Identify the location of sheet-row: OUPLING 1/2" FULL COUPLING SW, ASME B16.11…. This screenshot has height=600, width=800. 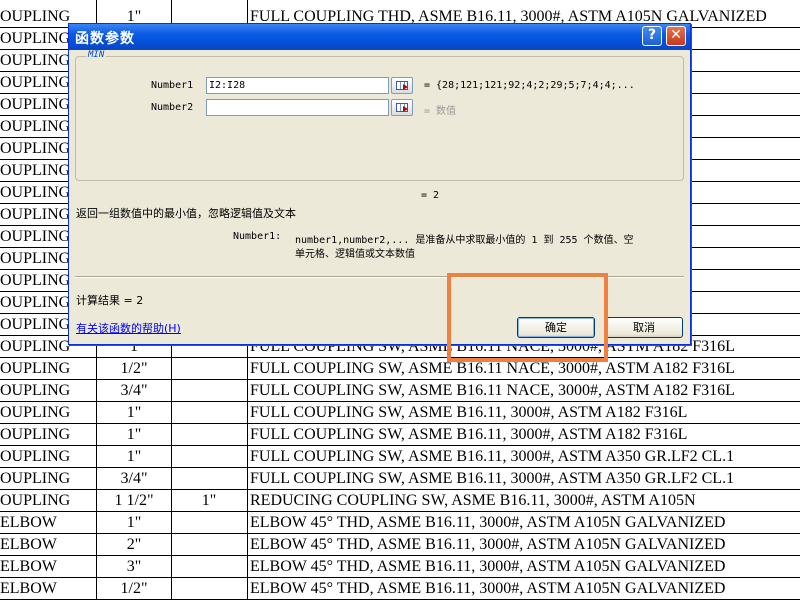
(400, 369).